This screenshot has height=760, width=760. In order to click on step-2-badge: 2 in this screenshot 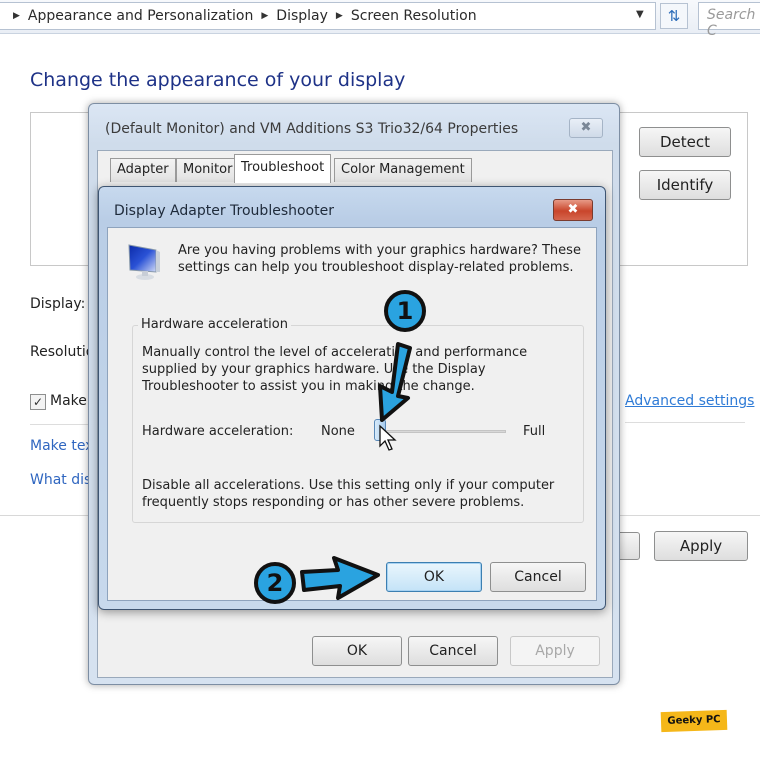, I will do `click(275, 583)`.